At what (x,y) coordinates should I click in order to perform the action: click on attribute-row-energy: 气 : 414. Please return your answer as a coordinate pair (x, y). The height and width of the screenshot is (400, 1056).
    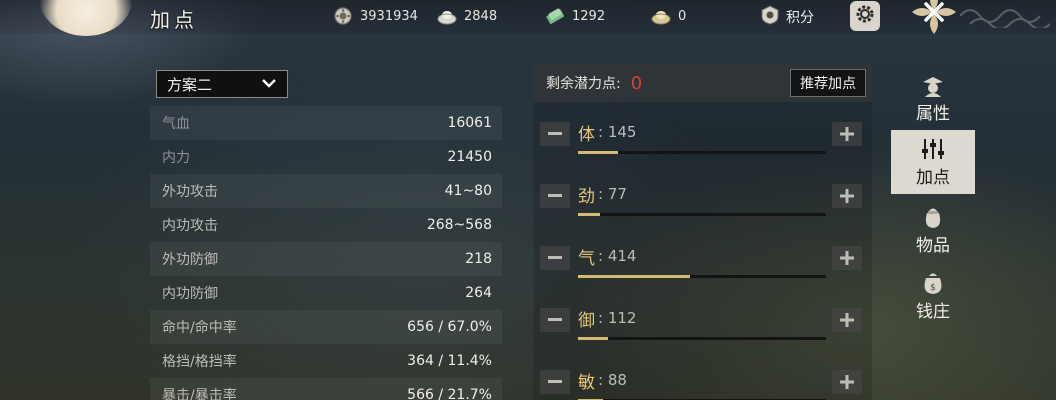
    Looking at the image, I should click on (703, 262).